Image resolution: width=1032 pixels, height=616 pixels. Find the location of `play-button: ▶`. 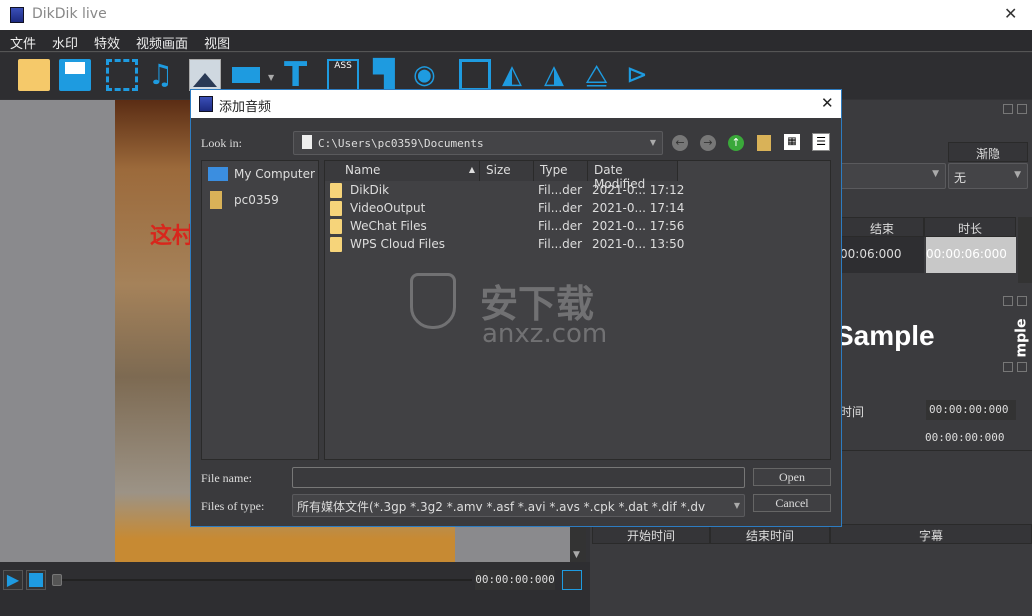

play-button: ▶ is located at coordinates (13, 580).